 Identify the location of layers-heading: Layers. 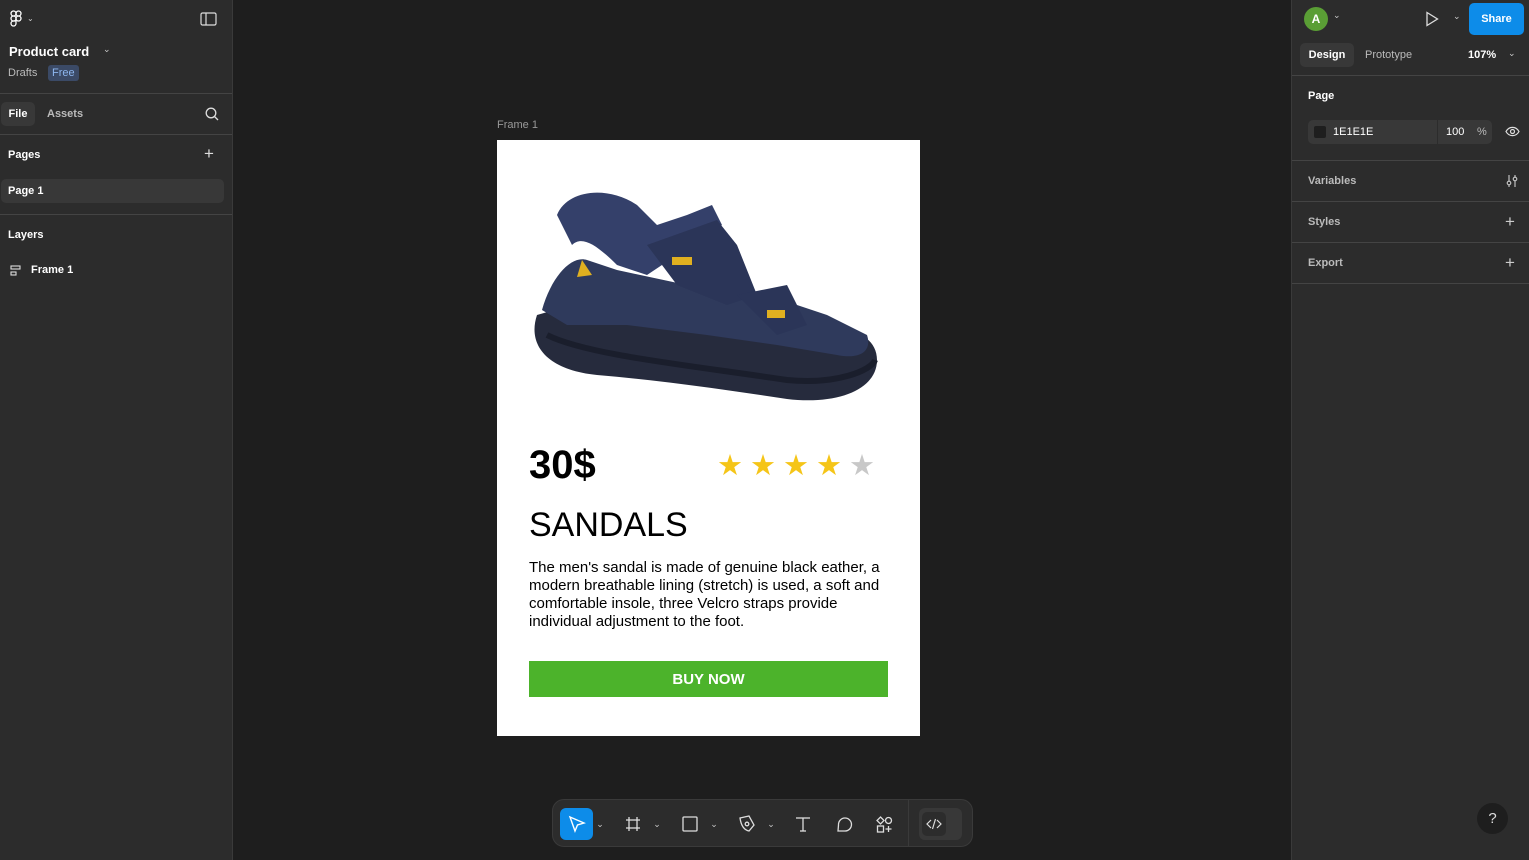
(26, 235).